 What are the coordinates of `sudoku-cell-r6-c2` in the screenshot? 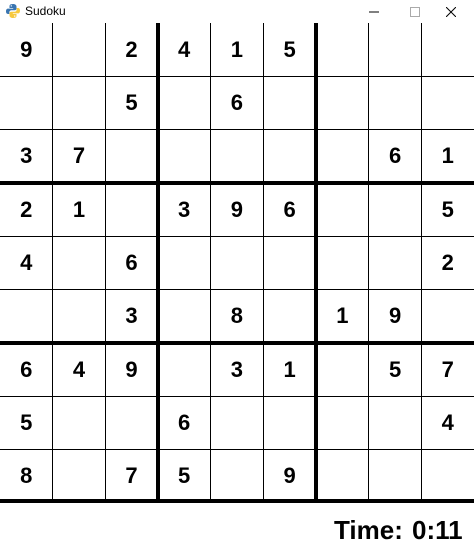 It's located at (79, 316).